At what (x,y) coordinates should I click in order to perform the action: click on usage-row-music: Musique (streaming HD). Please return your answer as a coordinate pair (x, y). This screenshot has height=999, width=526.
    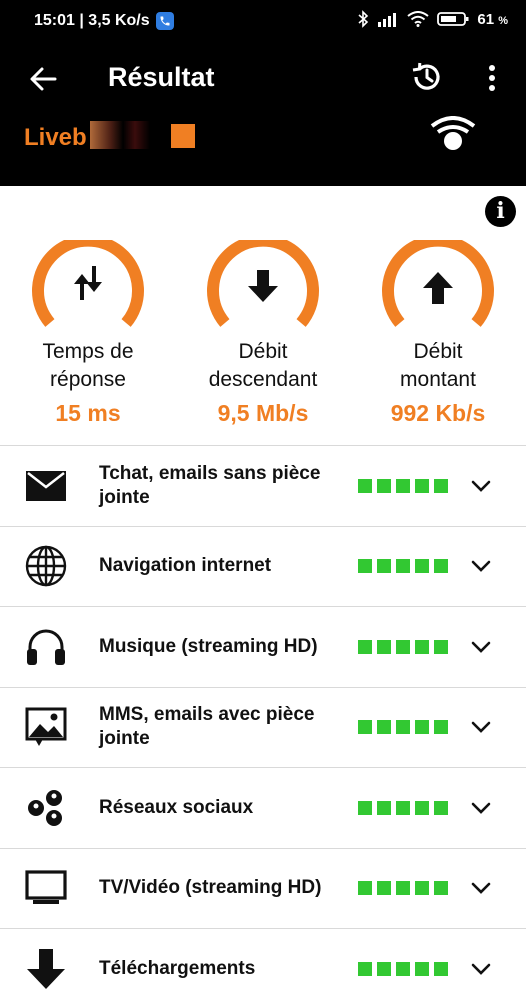
    Looking at the image, I should click on (263, 646).